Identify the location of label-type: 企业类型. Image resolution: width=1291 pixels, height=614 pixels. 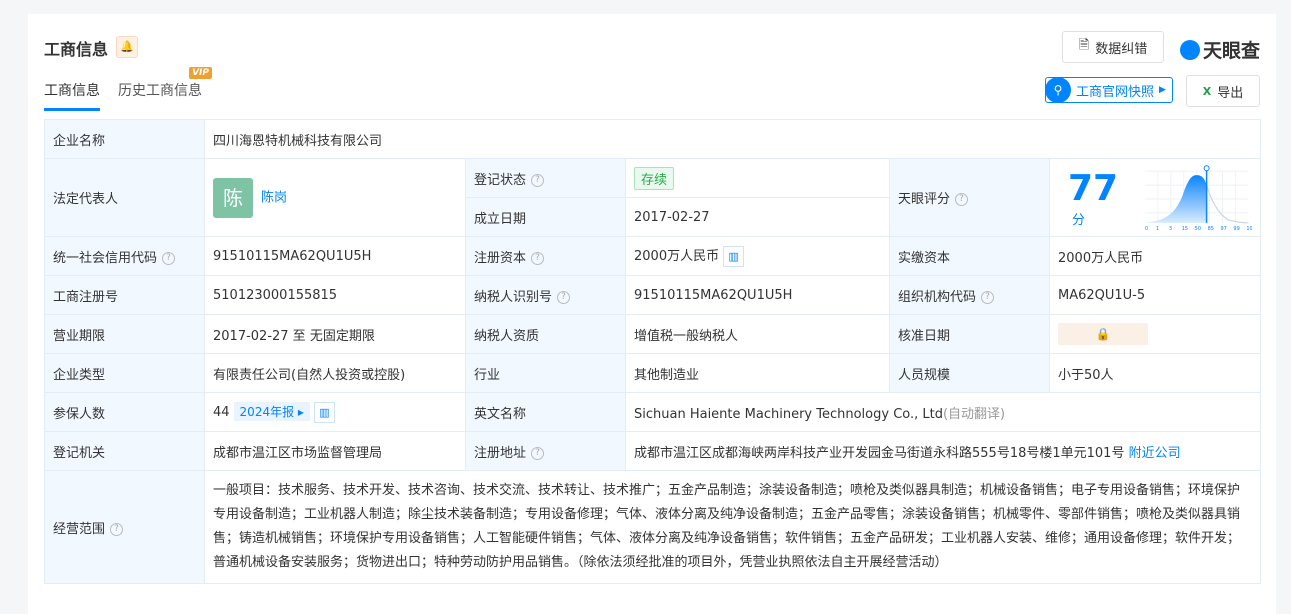
(124, 373).